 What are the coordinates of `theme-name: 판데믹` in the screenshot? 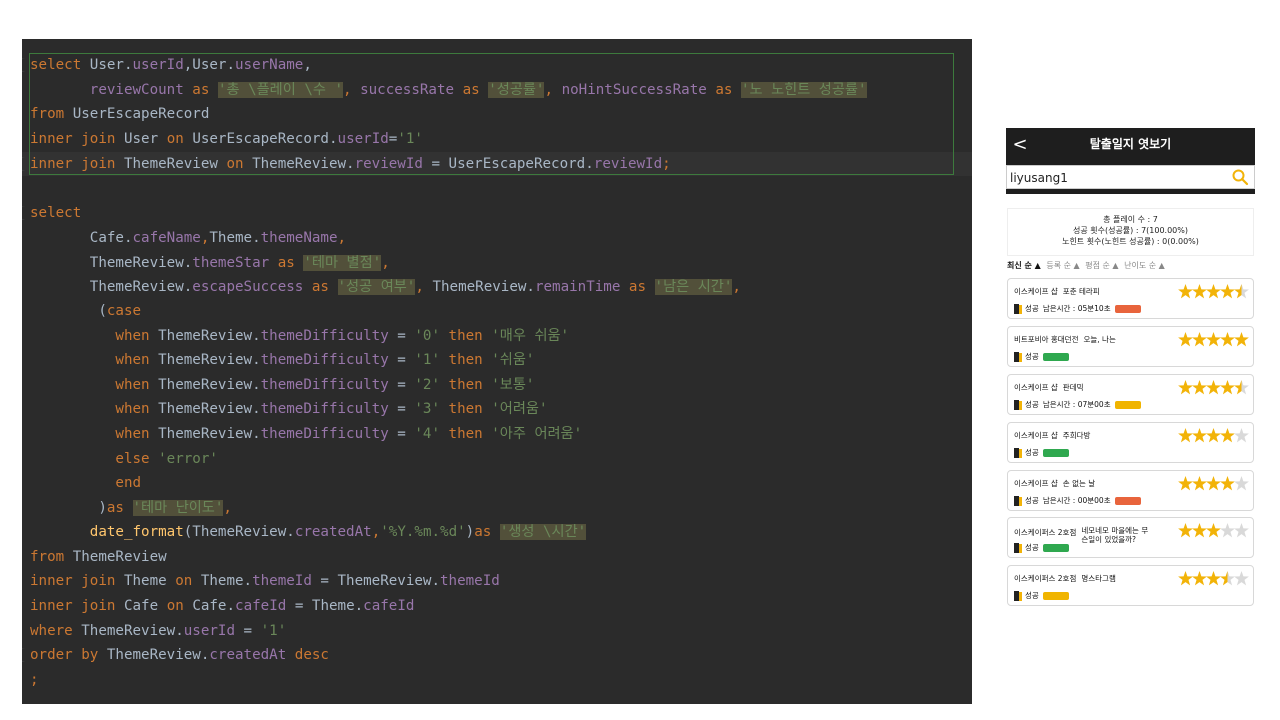 It's located at (1073, 387).